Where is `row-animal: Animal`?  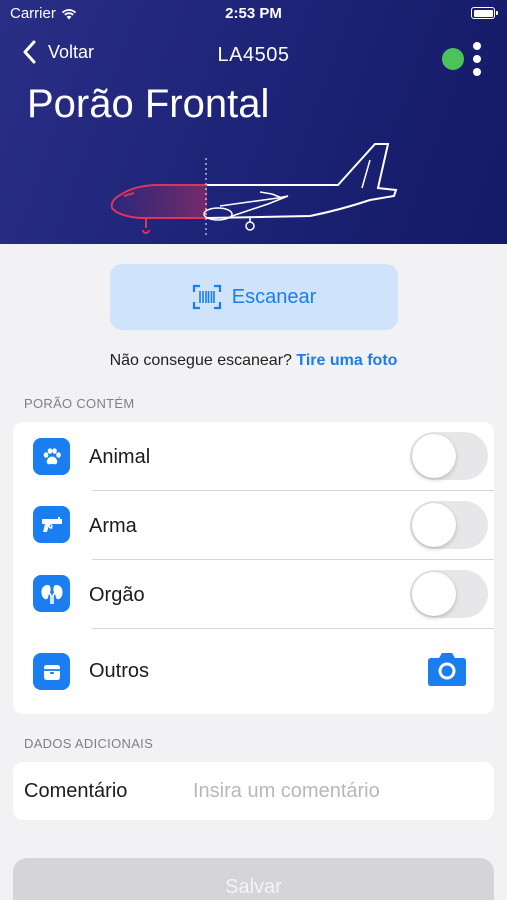 row-animal: Animal is located at coordinates (253, 456).